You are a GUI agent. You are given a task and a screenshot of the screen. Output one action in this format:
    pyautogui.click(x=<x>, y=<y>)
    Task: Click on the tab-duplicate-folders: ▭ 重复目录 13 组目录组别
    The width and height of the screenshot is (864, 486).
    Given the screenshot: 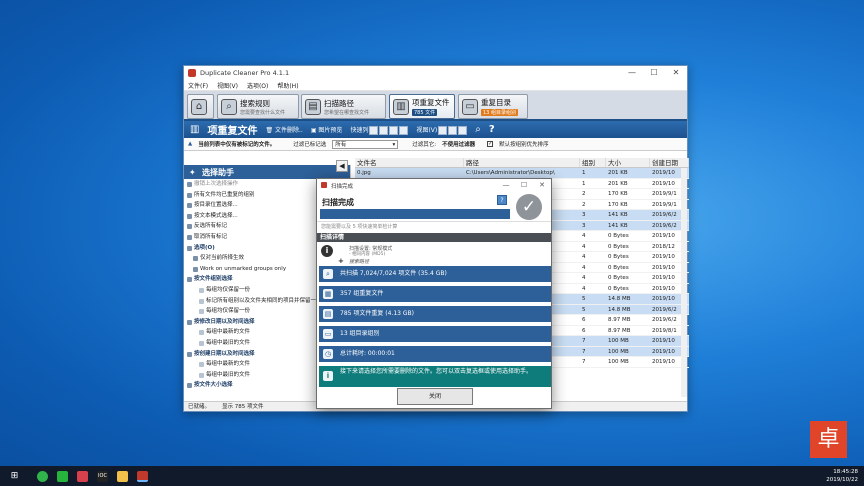 What is the action you would take?
    pyautogui.click(x=493, y=106)
    